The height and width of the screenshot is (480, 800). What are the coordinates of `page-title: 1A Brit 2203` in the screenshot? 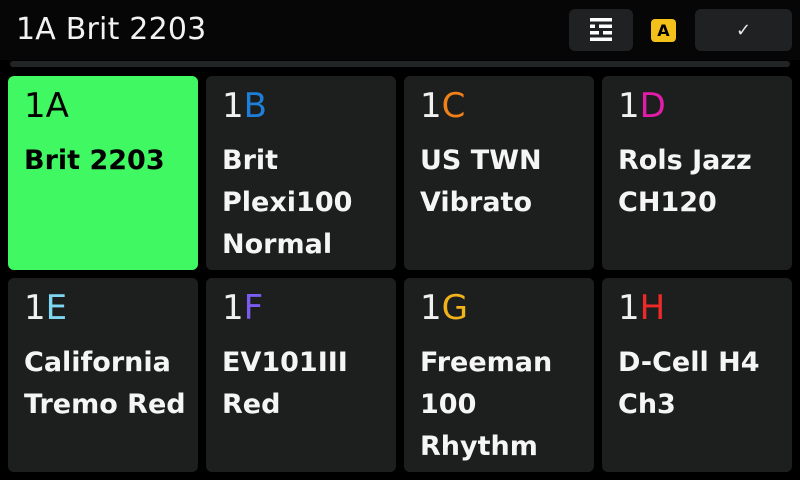 It's located at (111, 29).